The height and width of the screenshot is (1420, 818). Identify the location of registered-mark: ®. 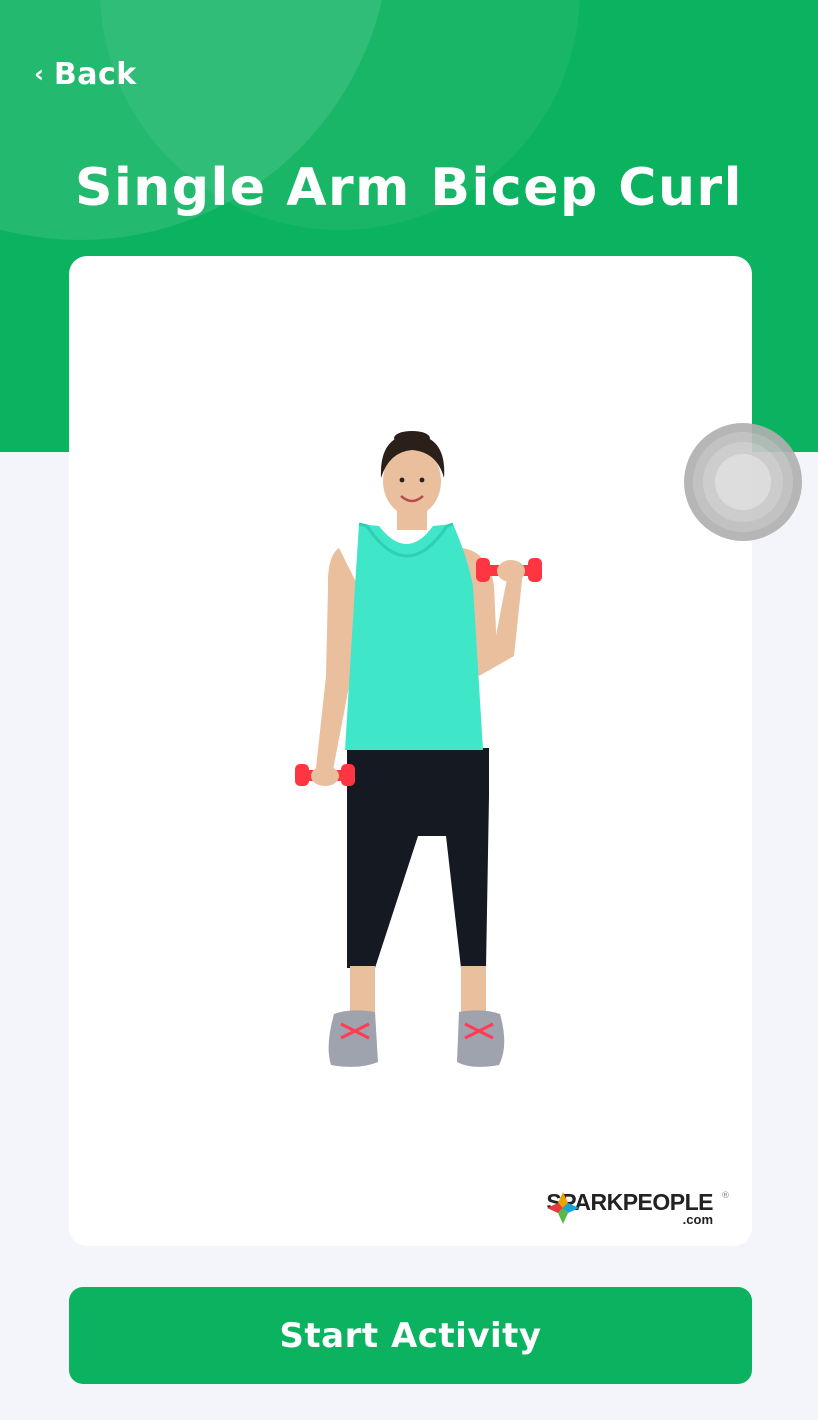
(725, 1196).